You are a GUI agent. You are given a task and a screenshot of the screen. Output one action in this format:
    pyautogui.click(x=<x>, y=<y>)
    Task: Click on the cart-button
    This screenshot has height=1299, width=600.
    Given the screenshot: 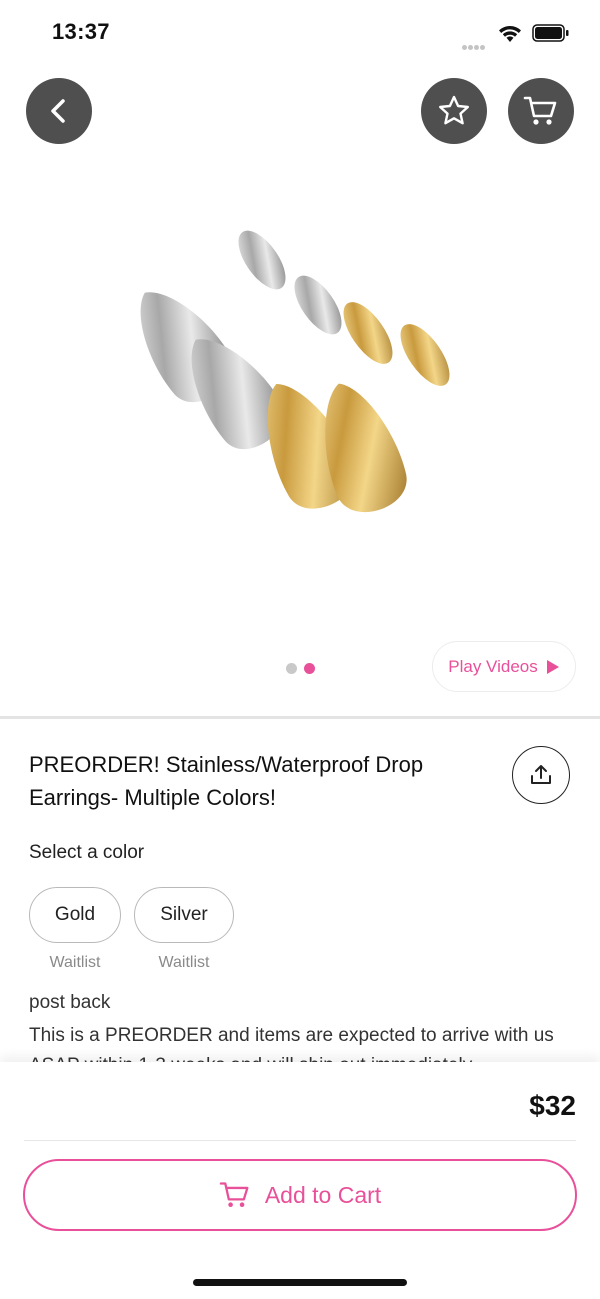 What is the action you would take?
    pyautogui.click(x=541, y=111)
    